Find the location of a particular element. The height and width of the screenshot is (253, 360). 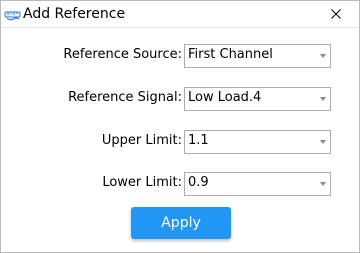

close-button is located at coordinates (336, 14).